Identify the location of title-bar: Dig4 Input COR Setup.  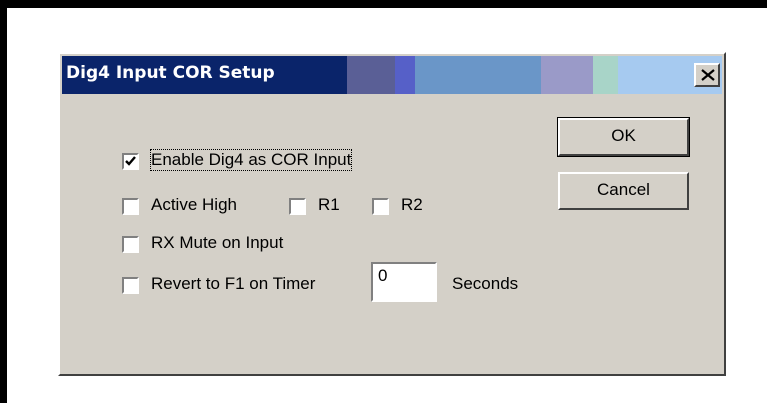
(392, 75).